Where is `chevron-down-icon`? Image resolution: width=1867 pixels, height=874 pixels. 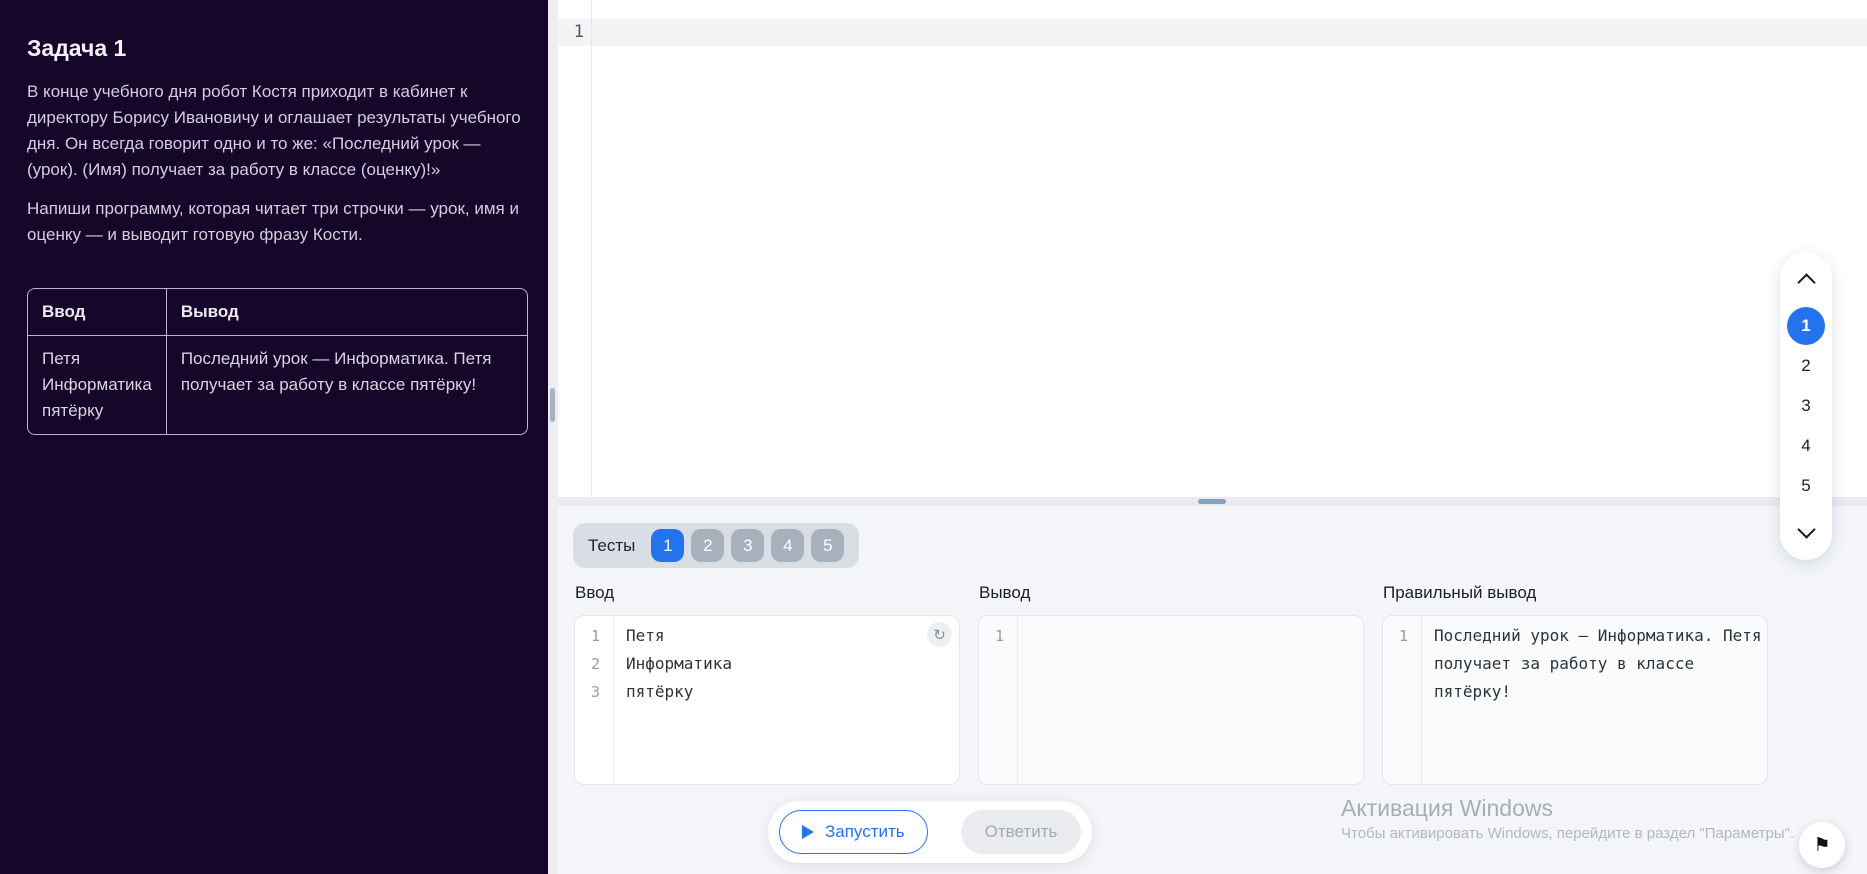 chevron-down-icon is located at coordinates (1806, 529).